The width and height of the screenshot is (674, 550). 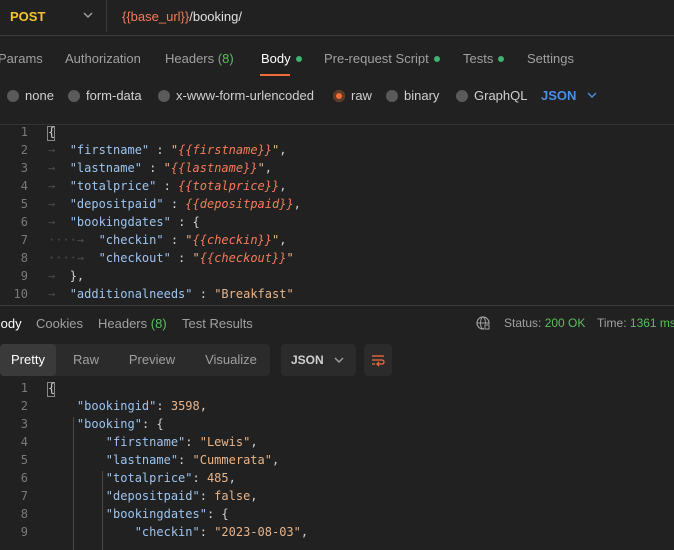 I want to click on code-text: → "depositpaid" : {{depositpaid}},, so click(x=174, y=204).